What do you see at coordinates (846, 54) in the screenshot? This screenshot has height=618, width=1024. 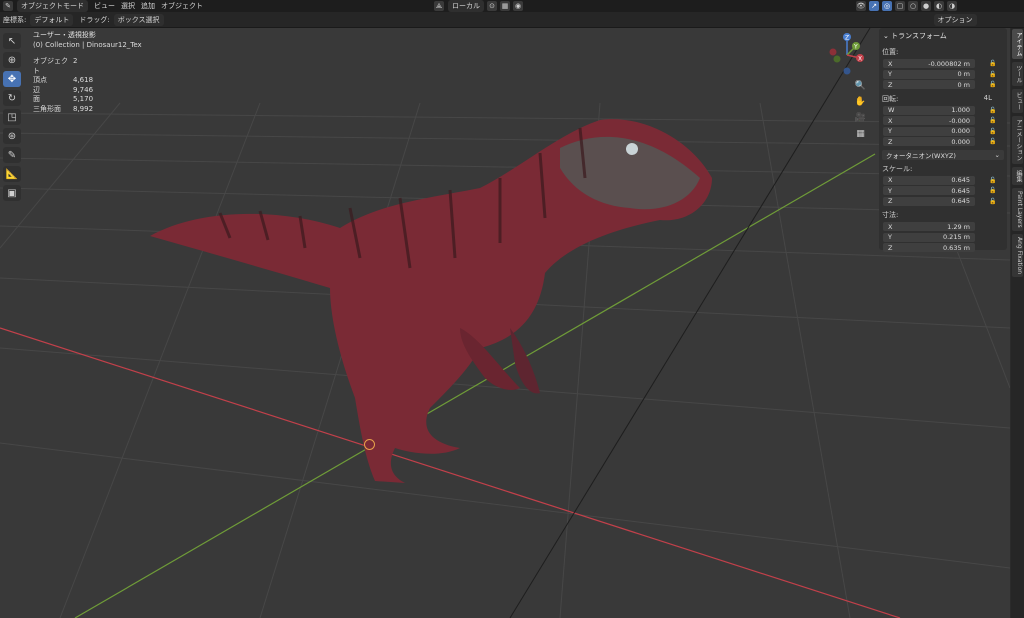 I see `navigation-gizmo: Z Y X` at bounding box center [846, 54].